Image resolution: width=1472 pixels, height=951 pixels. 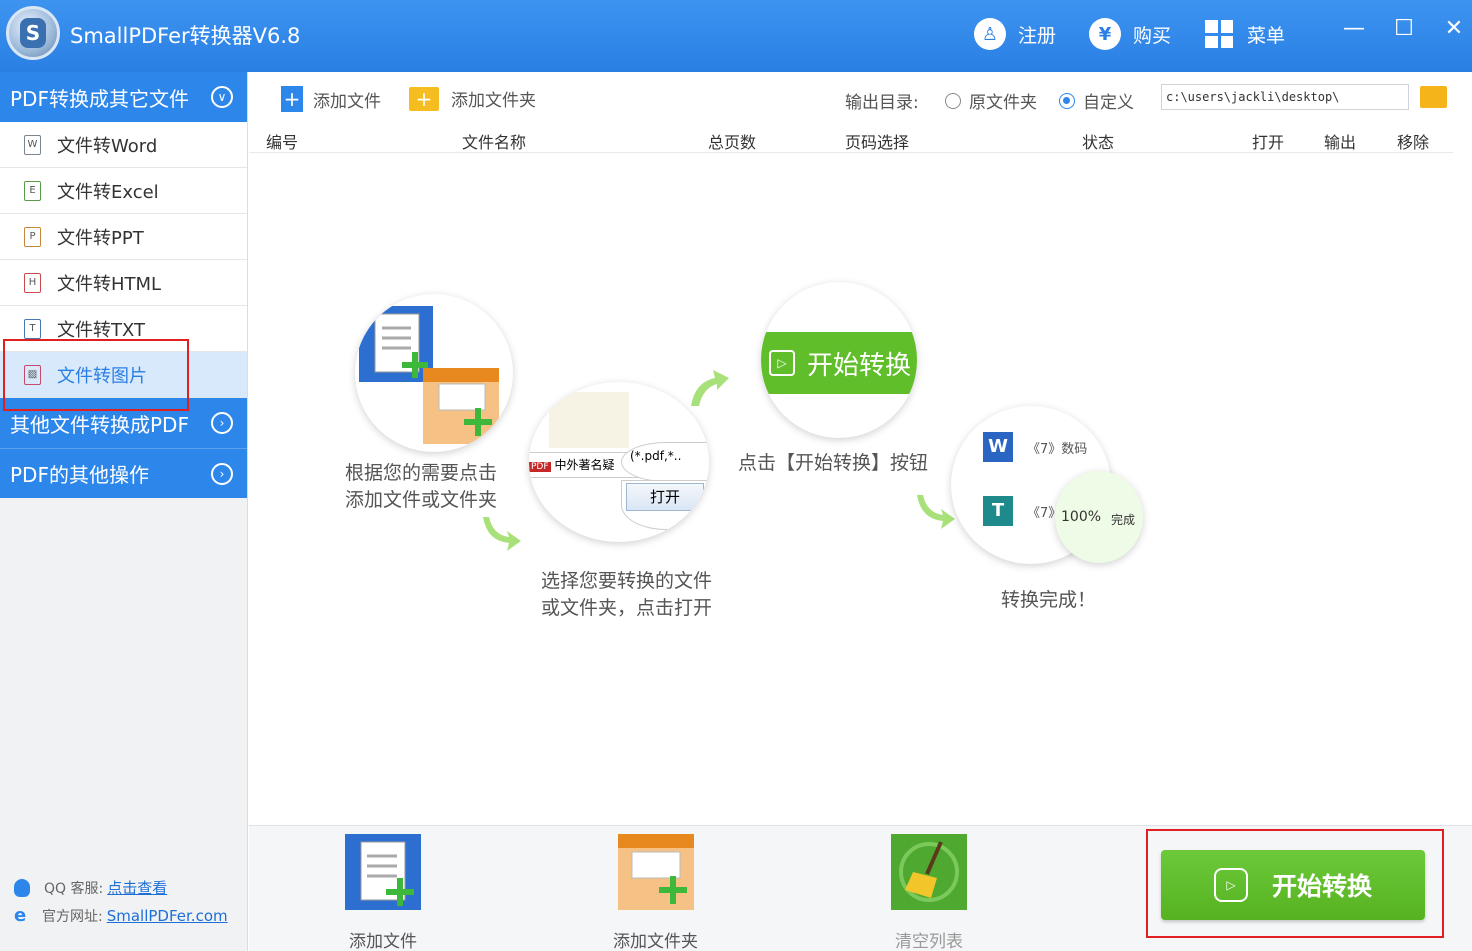 What do you see at coordinates (1340, 142) in the screenshot?
I see `col-output: 输出` at bounding box center [1340, 142].